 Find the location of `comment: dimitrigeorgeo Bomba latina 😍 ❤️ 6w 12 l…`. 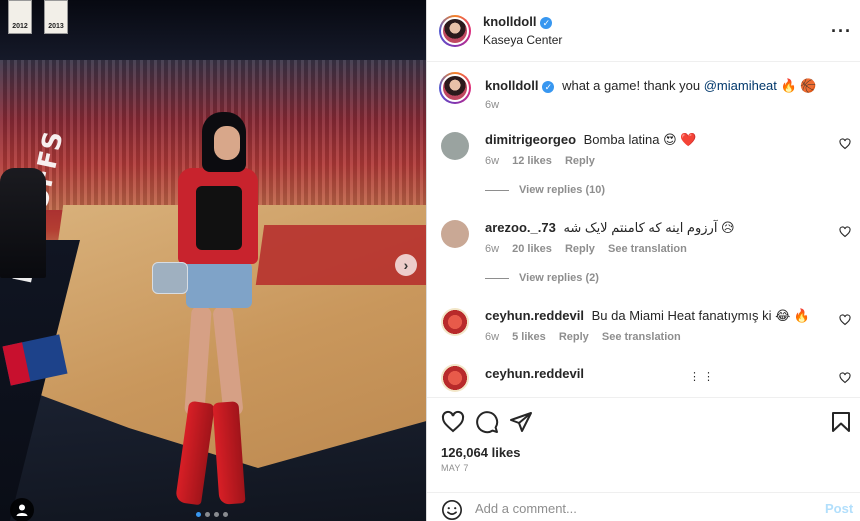

comment: dimitrigeorgeo Bomba latina 😍 ❤️ 6w 12 l… is located at coordinates (643, 168).